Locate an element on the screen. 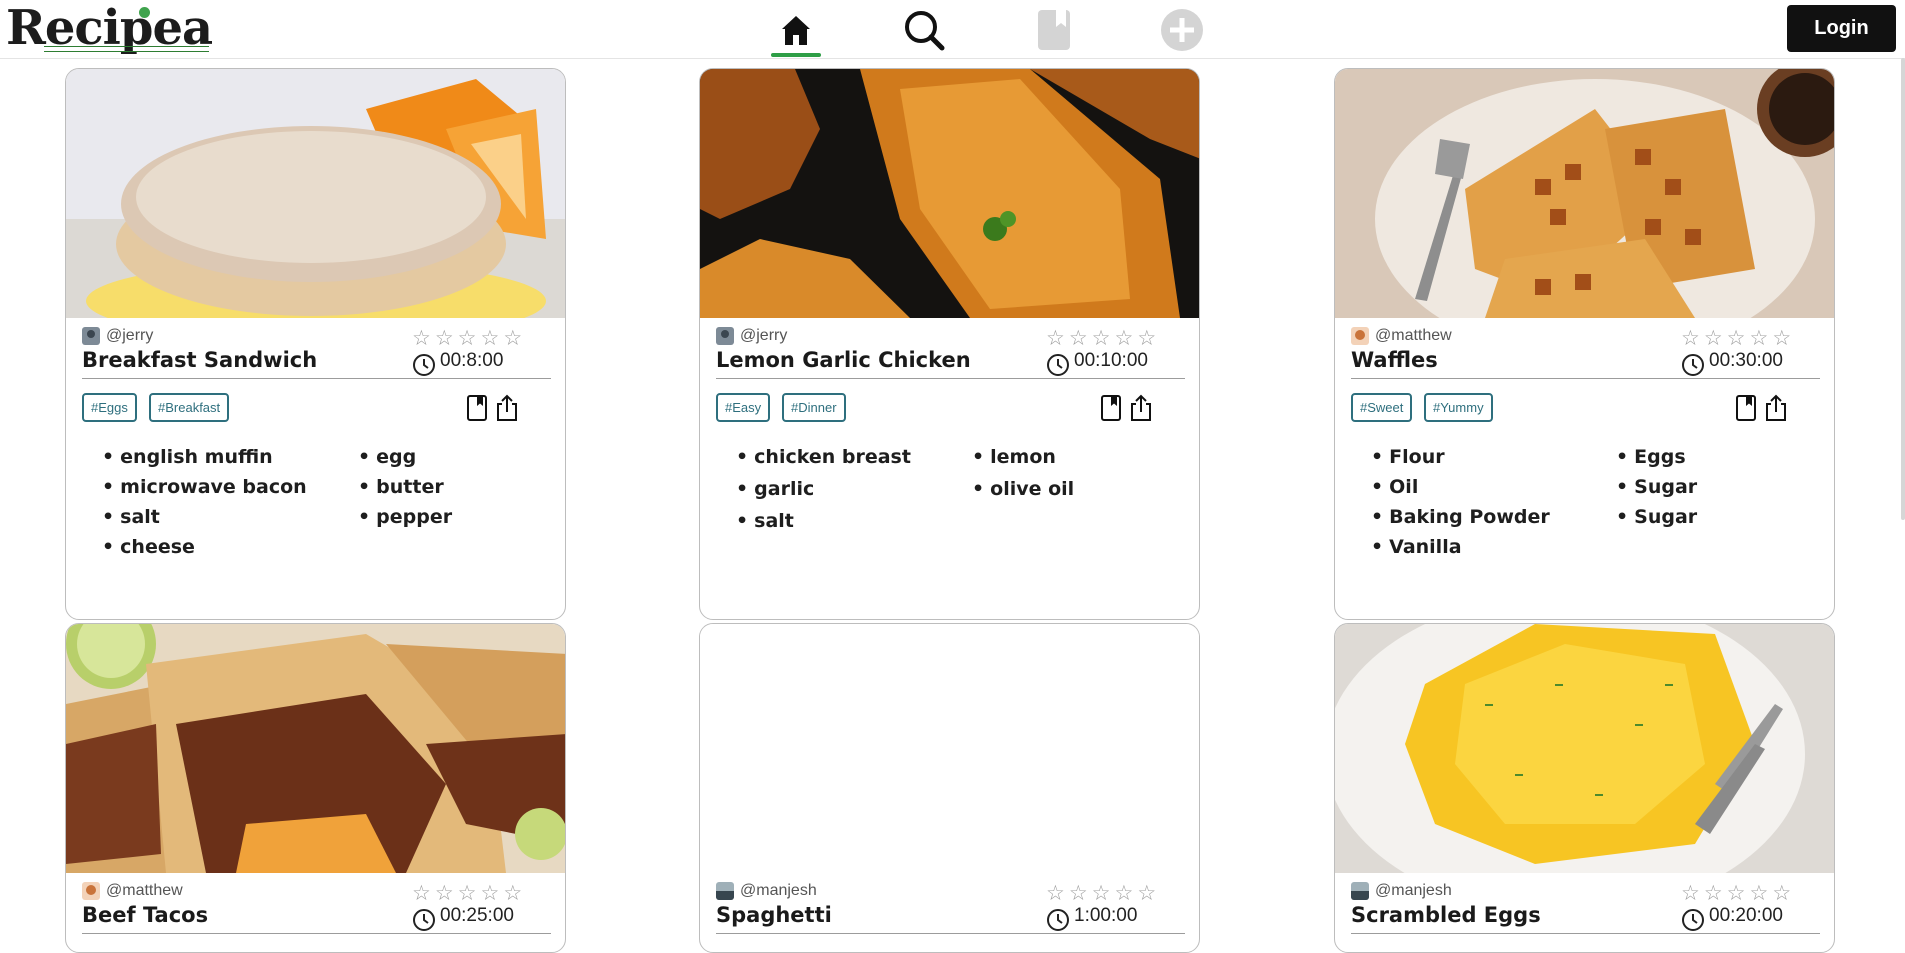 The height and width of the screenshot is (953, 1905). recipe-title: Lemon Garlic Chicken is located at coordinates (843, 360).